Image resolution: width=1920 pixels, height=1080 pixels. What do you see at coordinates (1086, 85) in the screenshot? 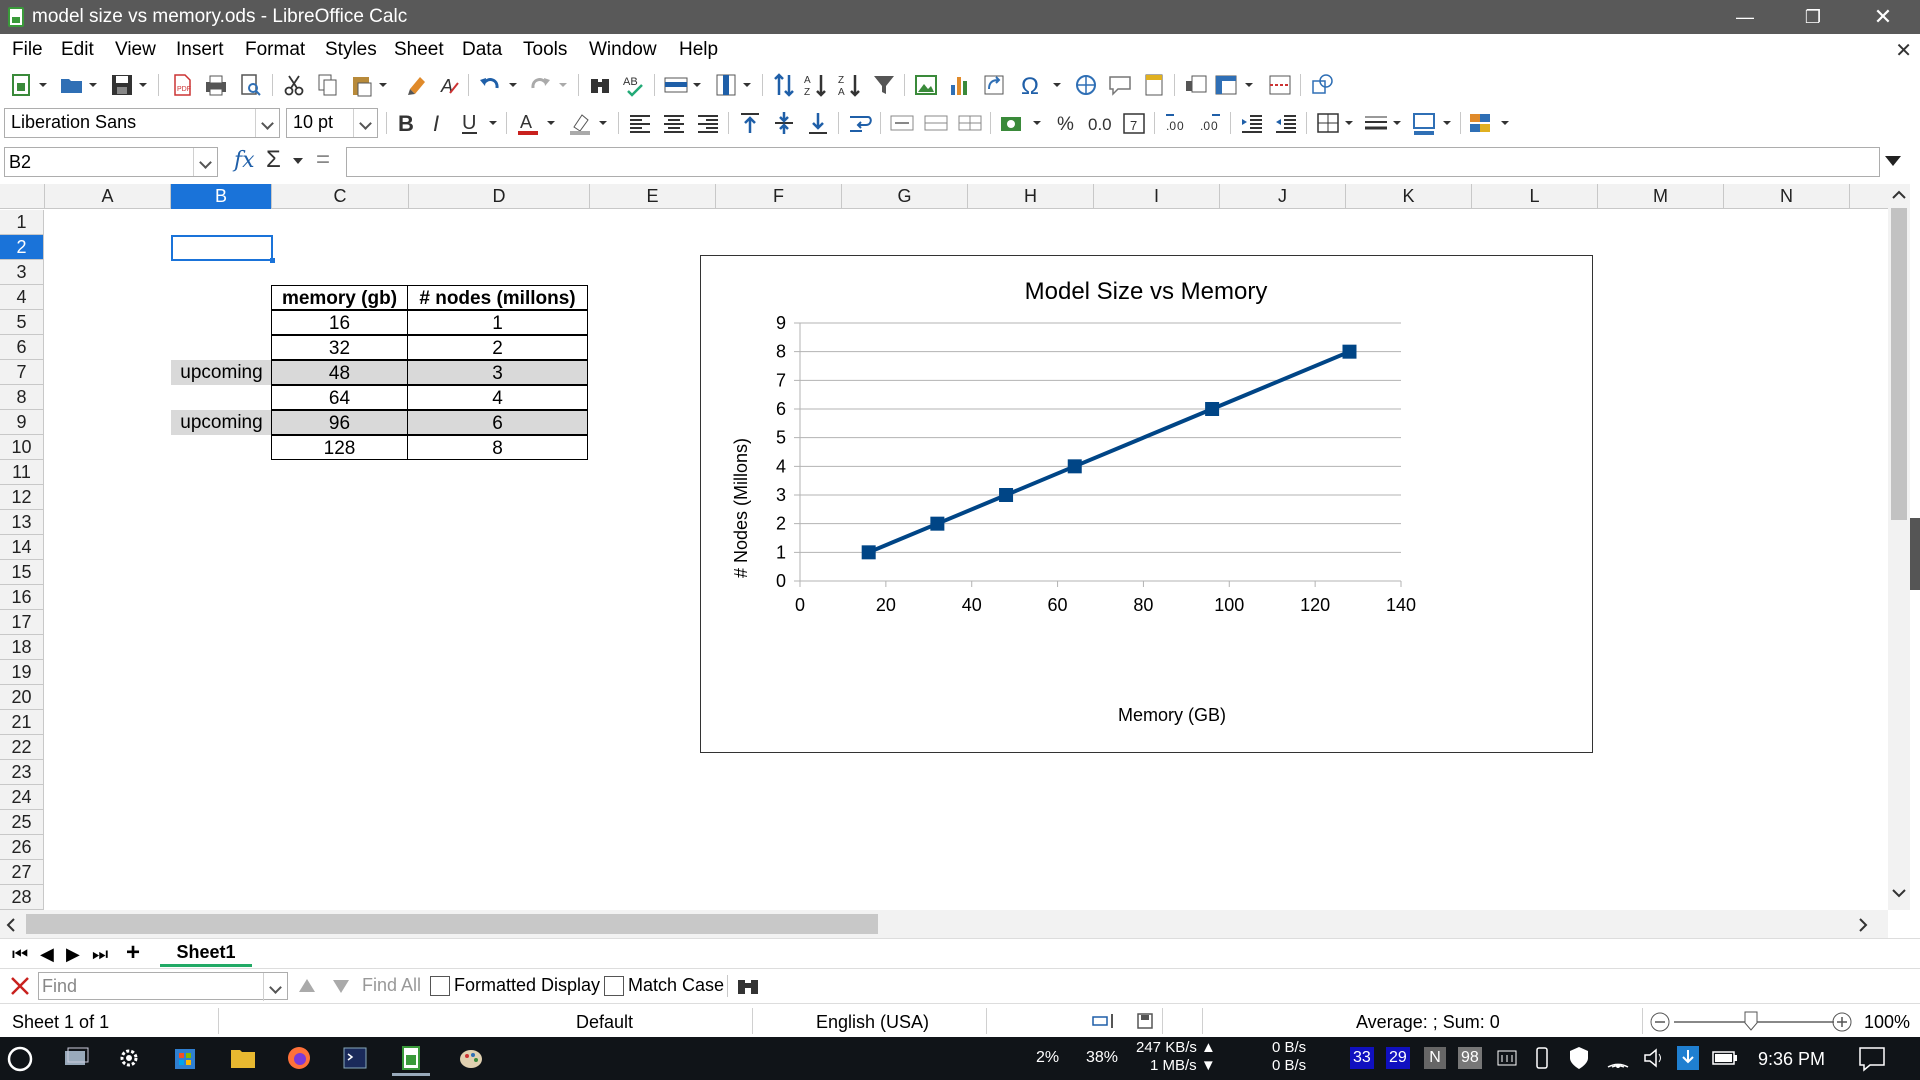
I see `hyperlink-icon` at bounding box center [1086, 85].